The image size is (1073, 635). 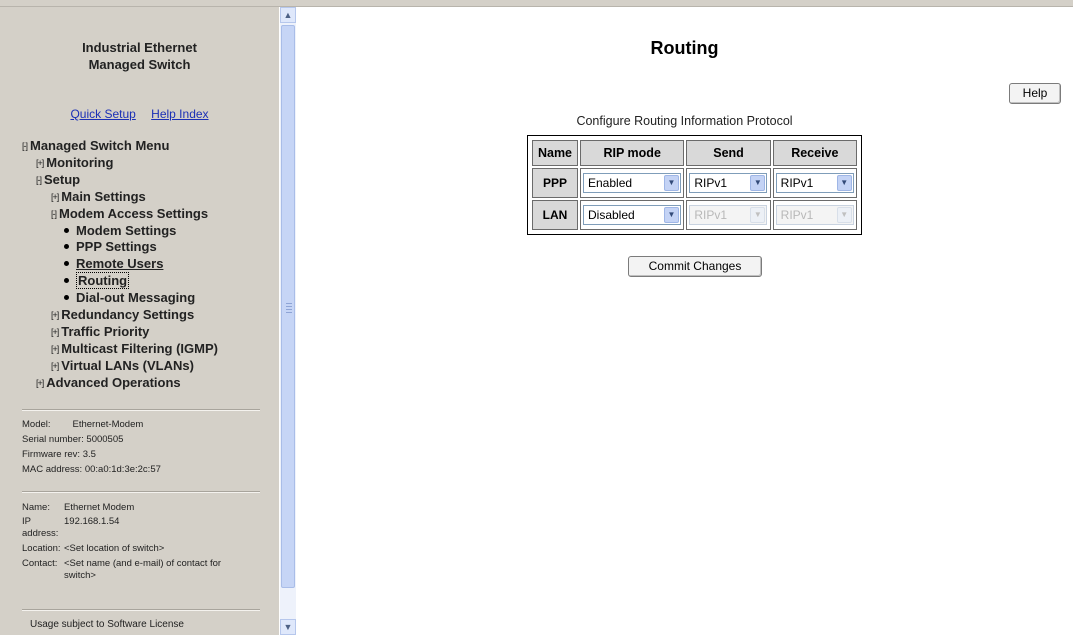 What do you see at coordinates (138, 528) in the screenshot?
I see `ip-row: IP address: 192.168.1.54` at bounding box center [138, 528].